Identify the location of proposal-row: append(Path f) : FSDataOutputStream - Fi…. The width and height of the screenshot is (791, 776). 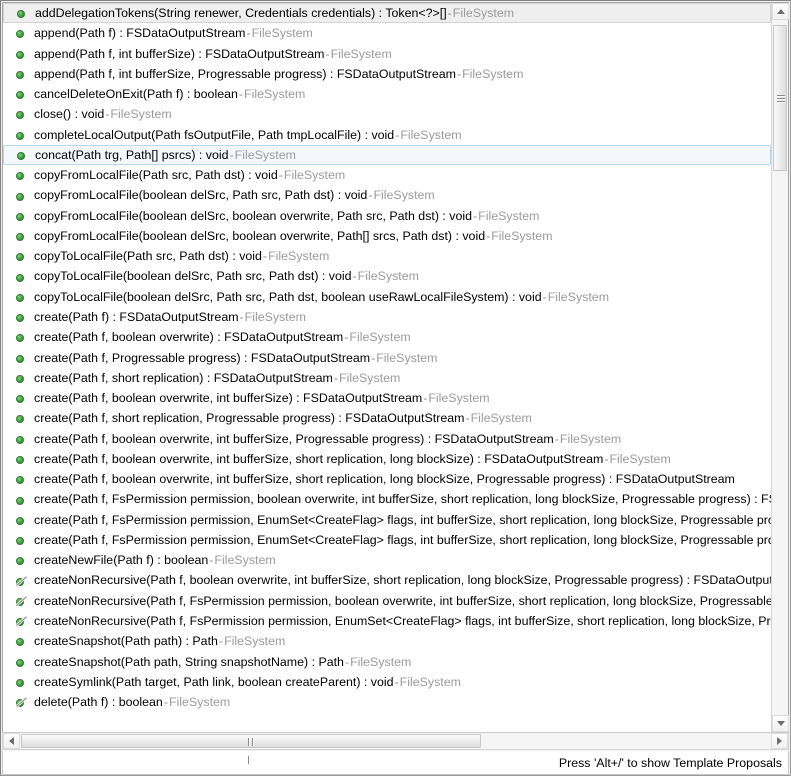
(387, 33).